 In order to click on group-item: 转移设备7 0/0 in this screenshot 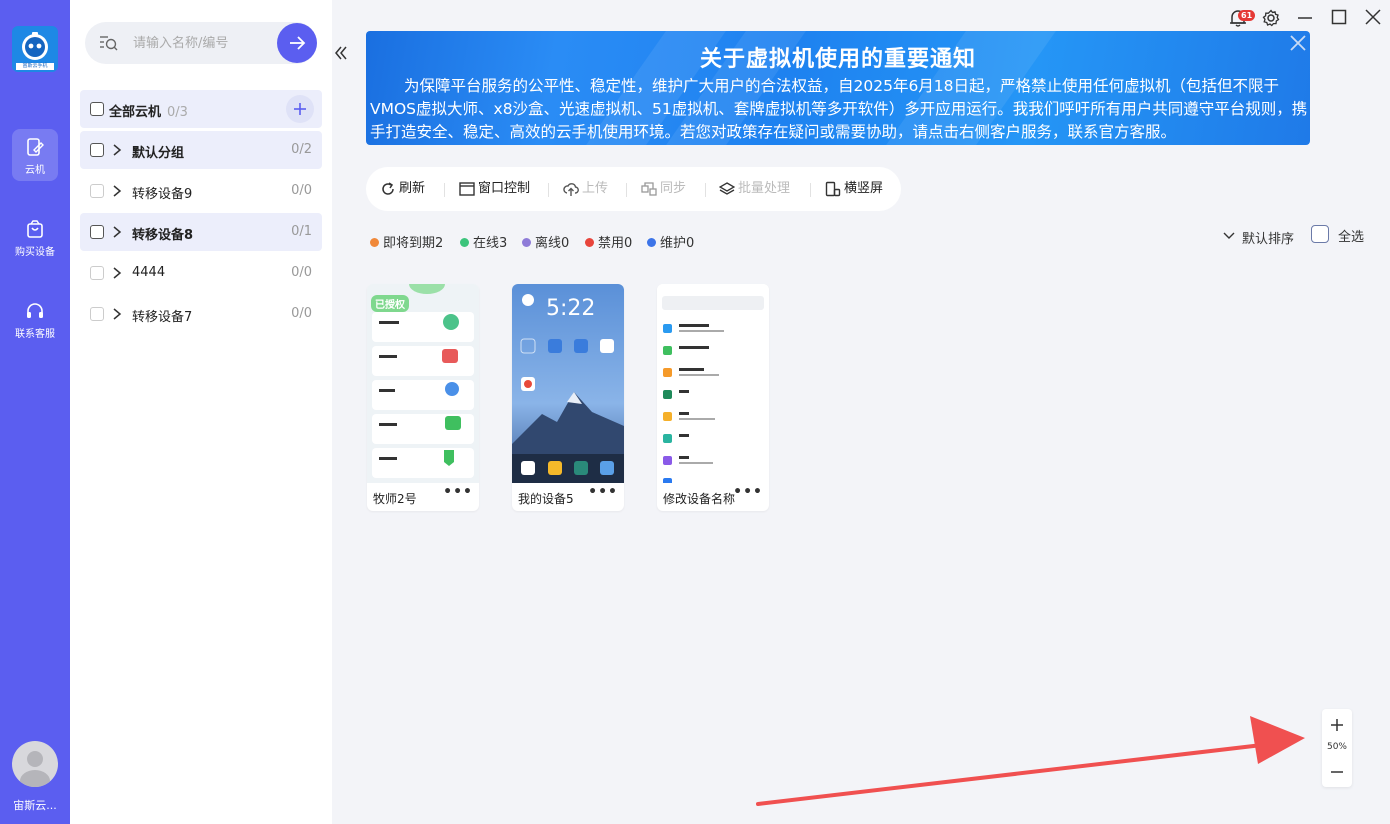, I will do `click(201, 314)`.